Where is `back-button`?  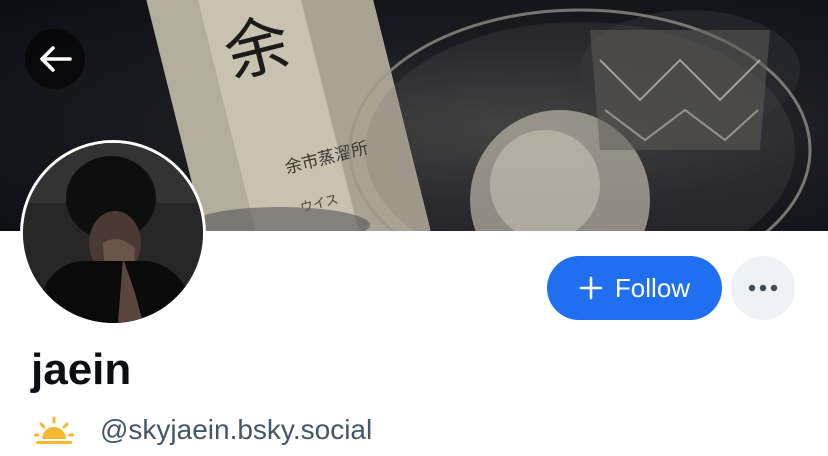 back-button is located at coordinates (55, 59).